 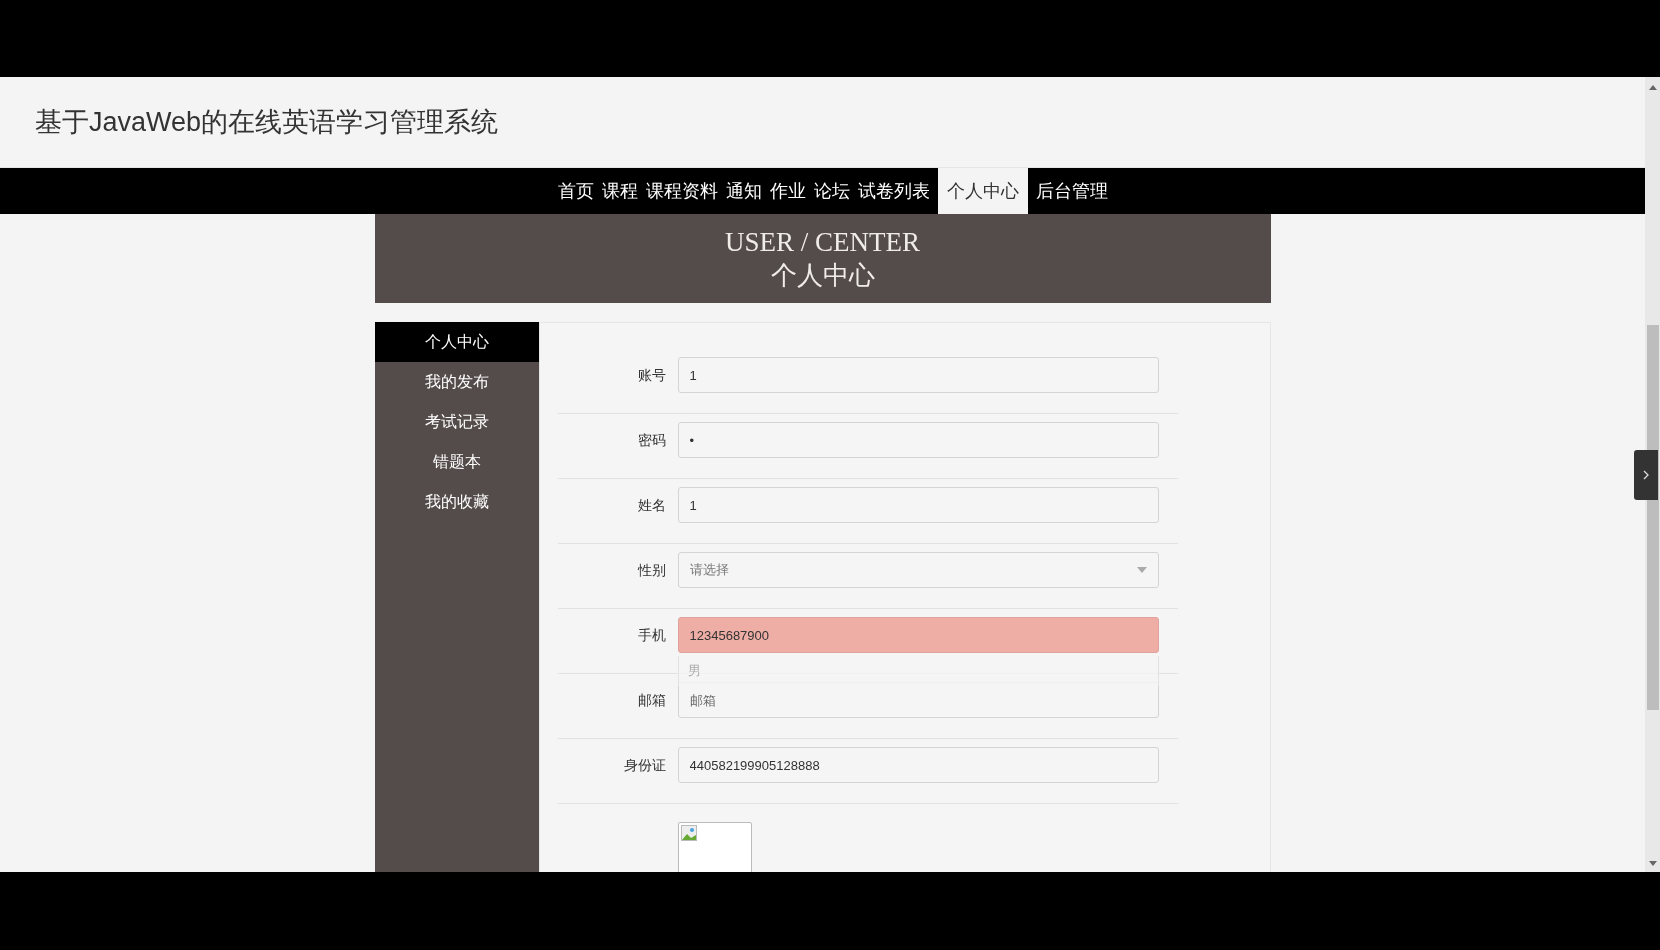 What do you see at coordinates (651, 570) in the screenshot?
I see `field-label: 性别` at bounding box center [651, 570].